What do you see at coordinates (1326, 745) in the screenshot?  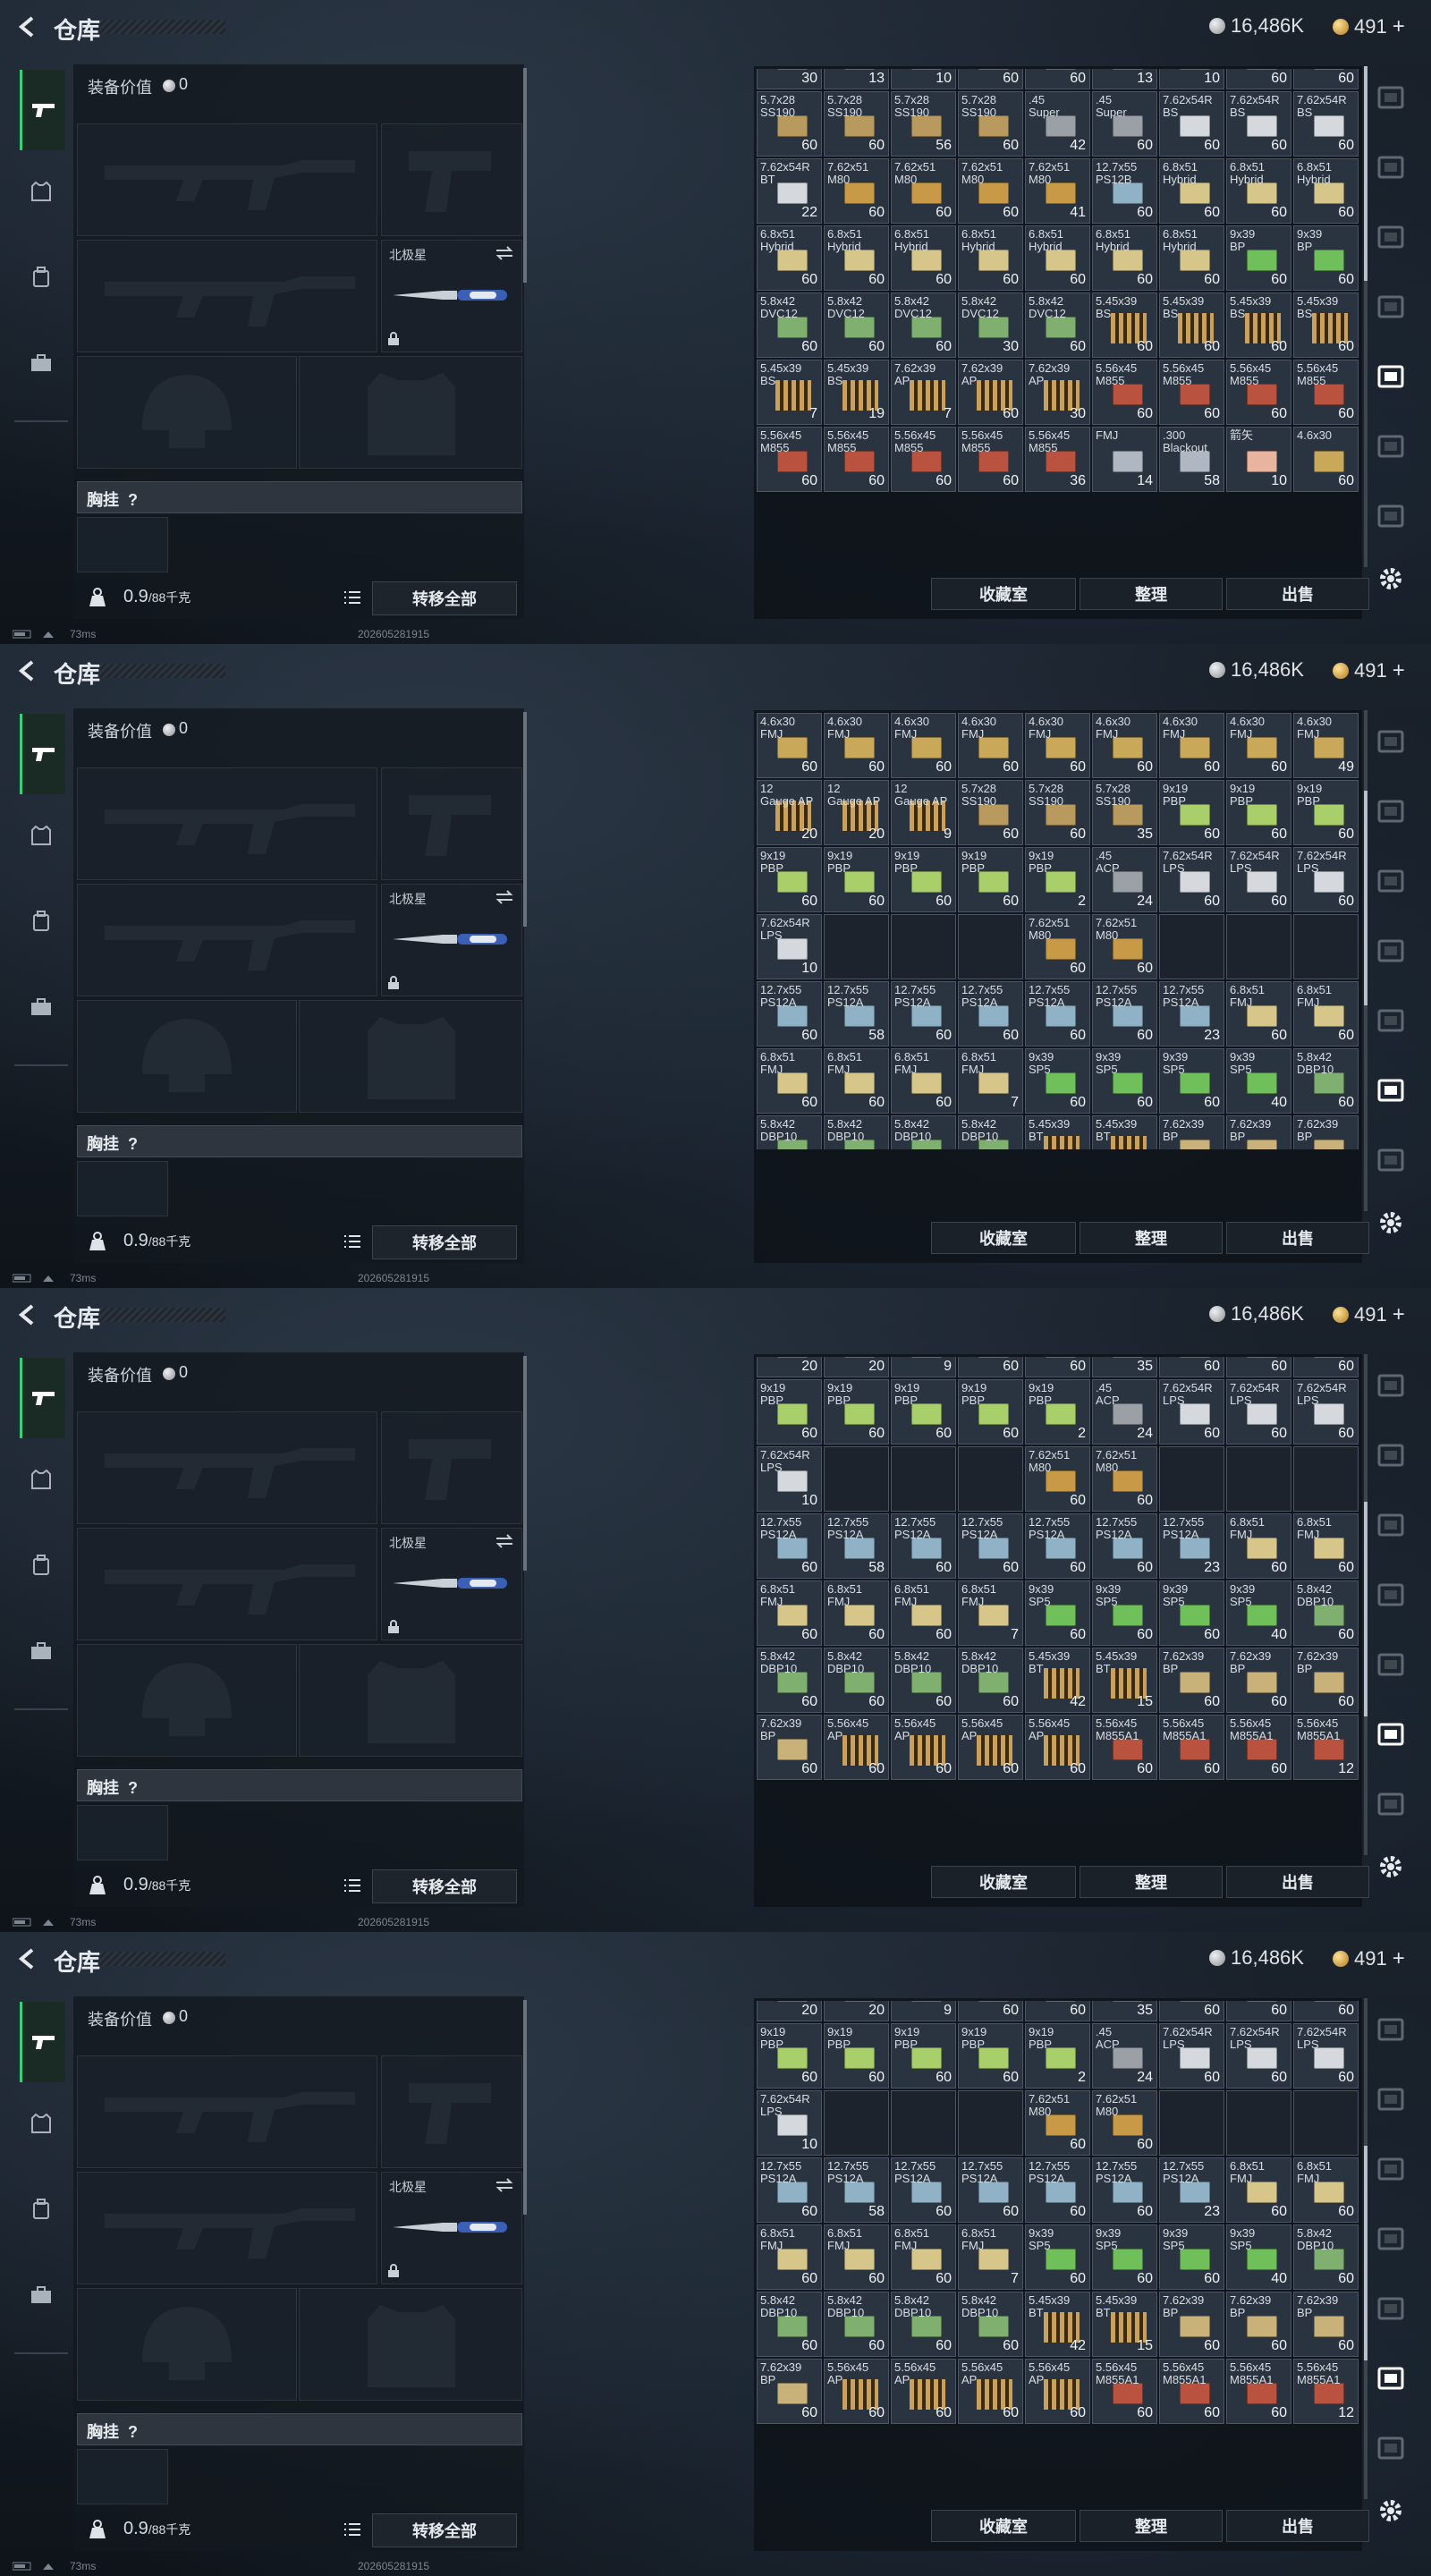 I see `storage-item: 4.6x30 FMJ 49` at bounding box center [1326, 745].